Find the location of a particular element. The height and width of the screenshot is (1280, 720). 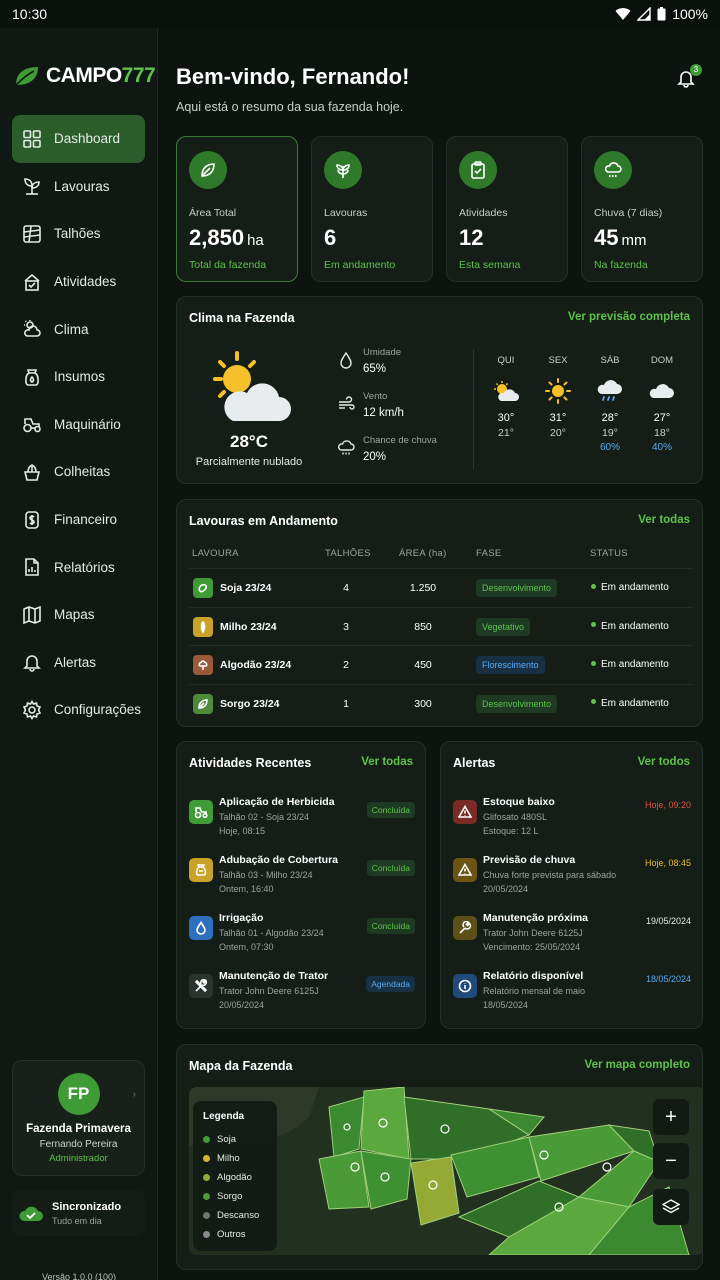

forecast-max: 31° is located at coordinates (558, 418).